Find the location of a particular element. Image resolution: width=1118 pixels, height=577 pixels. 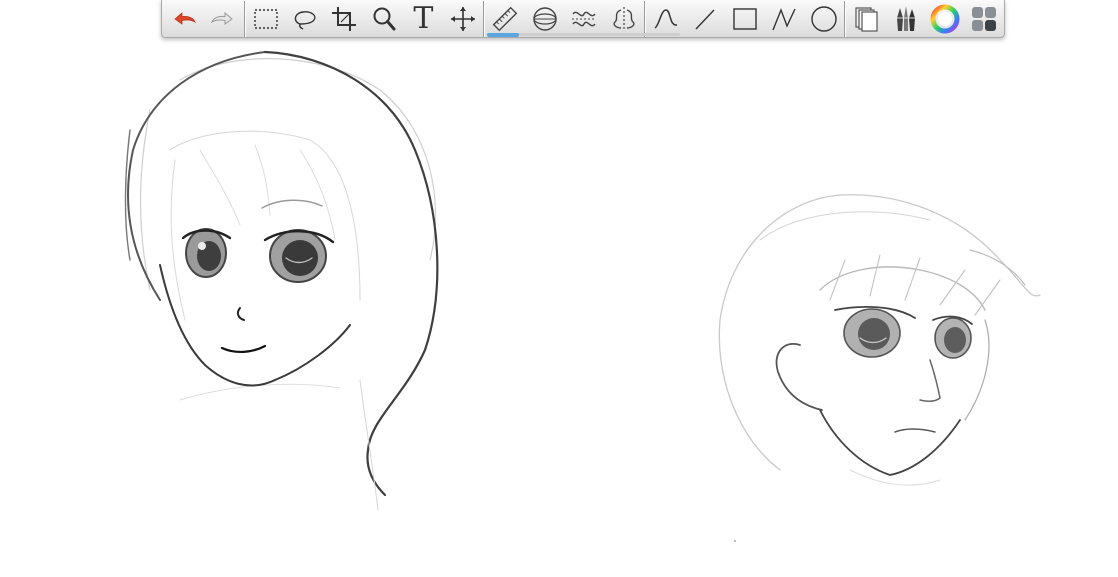

symmetry-icon is located at coordinates (623, 18).